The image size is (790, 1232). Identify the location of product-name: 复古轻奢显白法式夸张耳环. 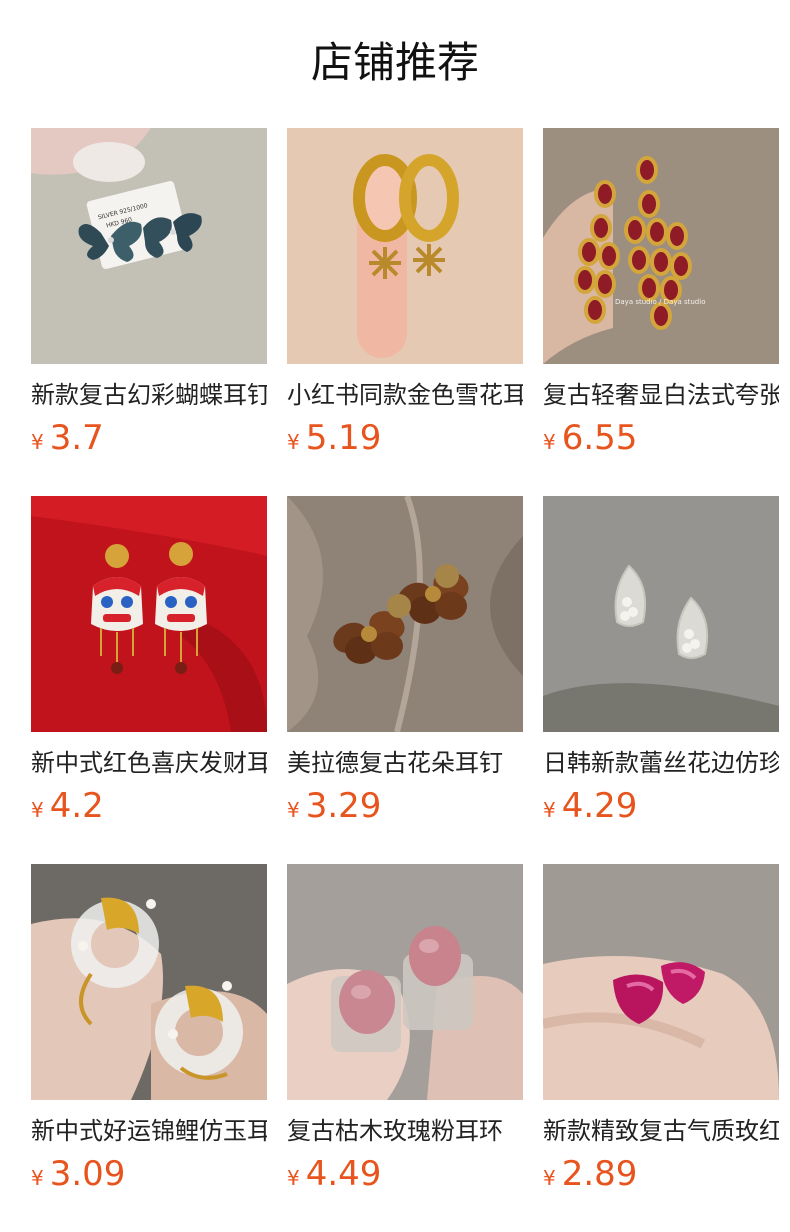
(661, 395).